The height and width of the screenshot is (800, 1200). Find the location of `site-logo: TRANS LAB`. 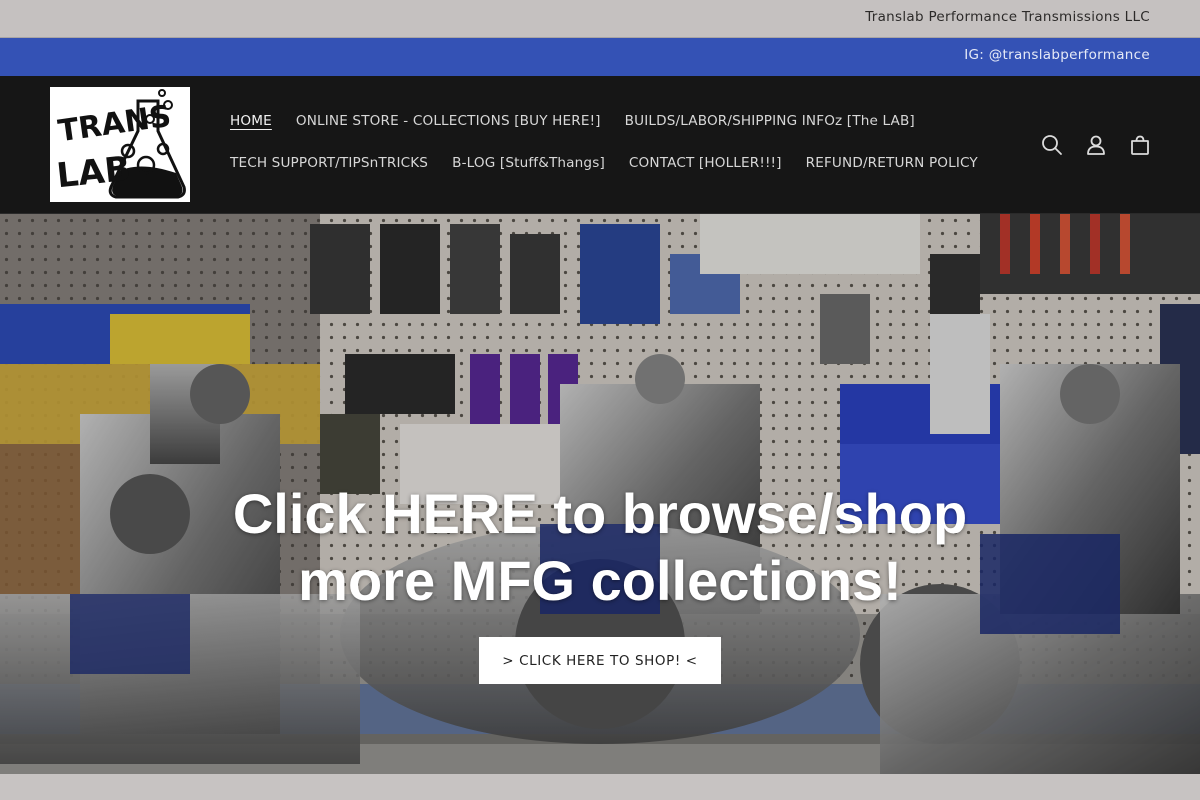

site-logo: TRANS LAB is located at coordinates (120, 144).